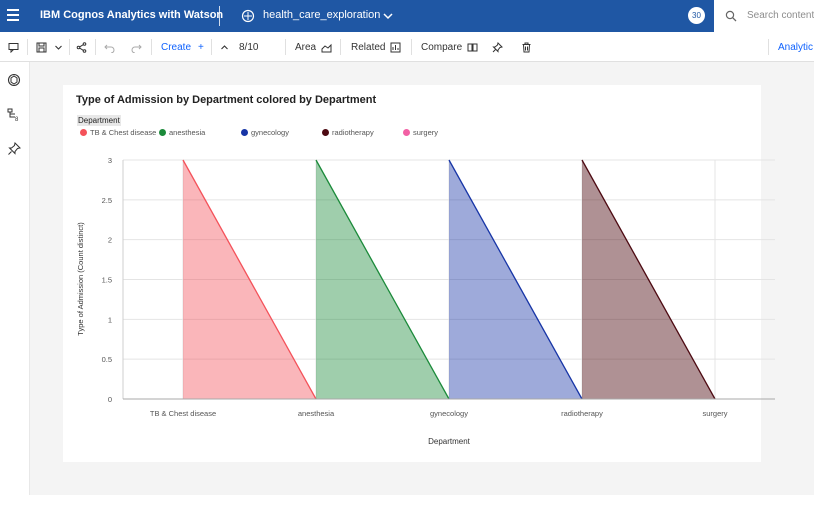 This screenshot has height=513, width=814. I want to click on y-tick-label: 0, so click(110, 399).